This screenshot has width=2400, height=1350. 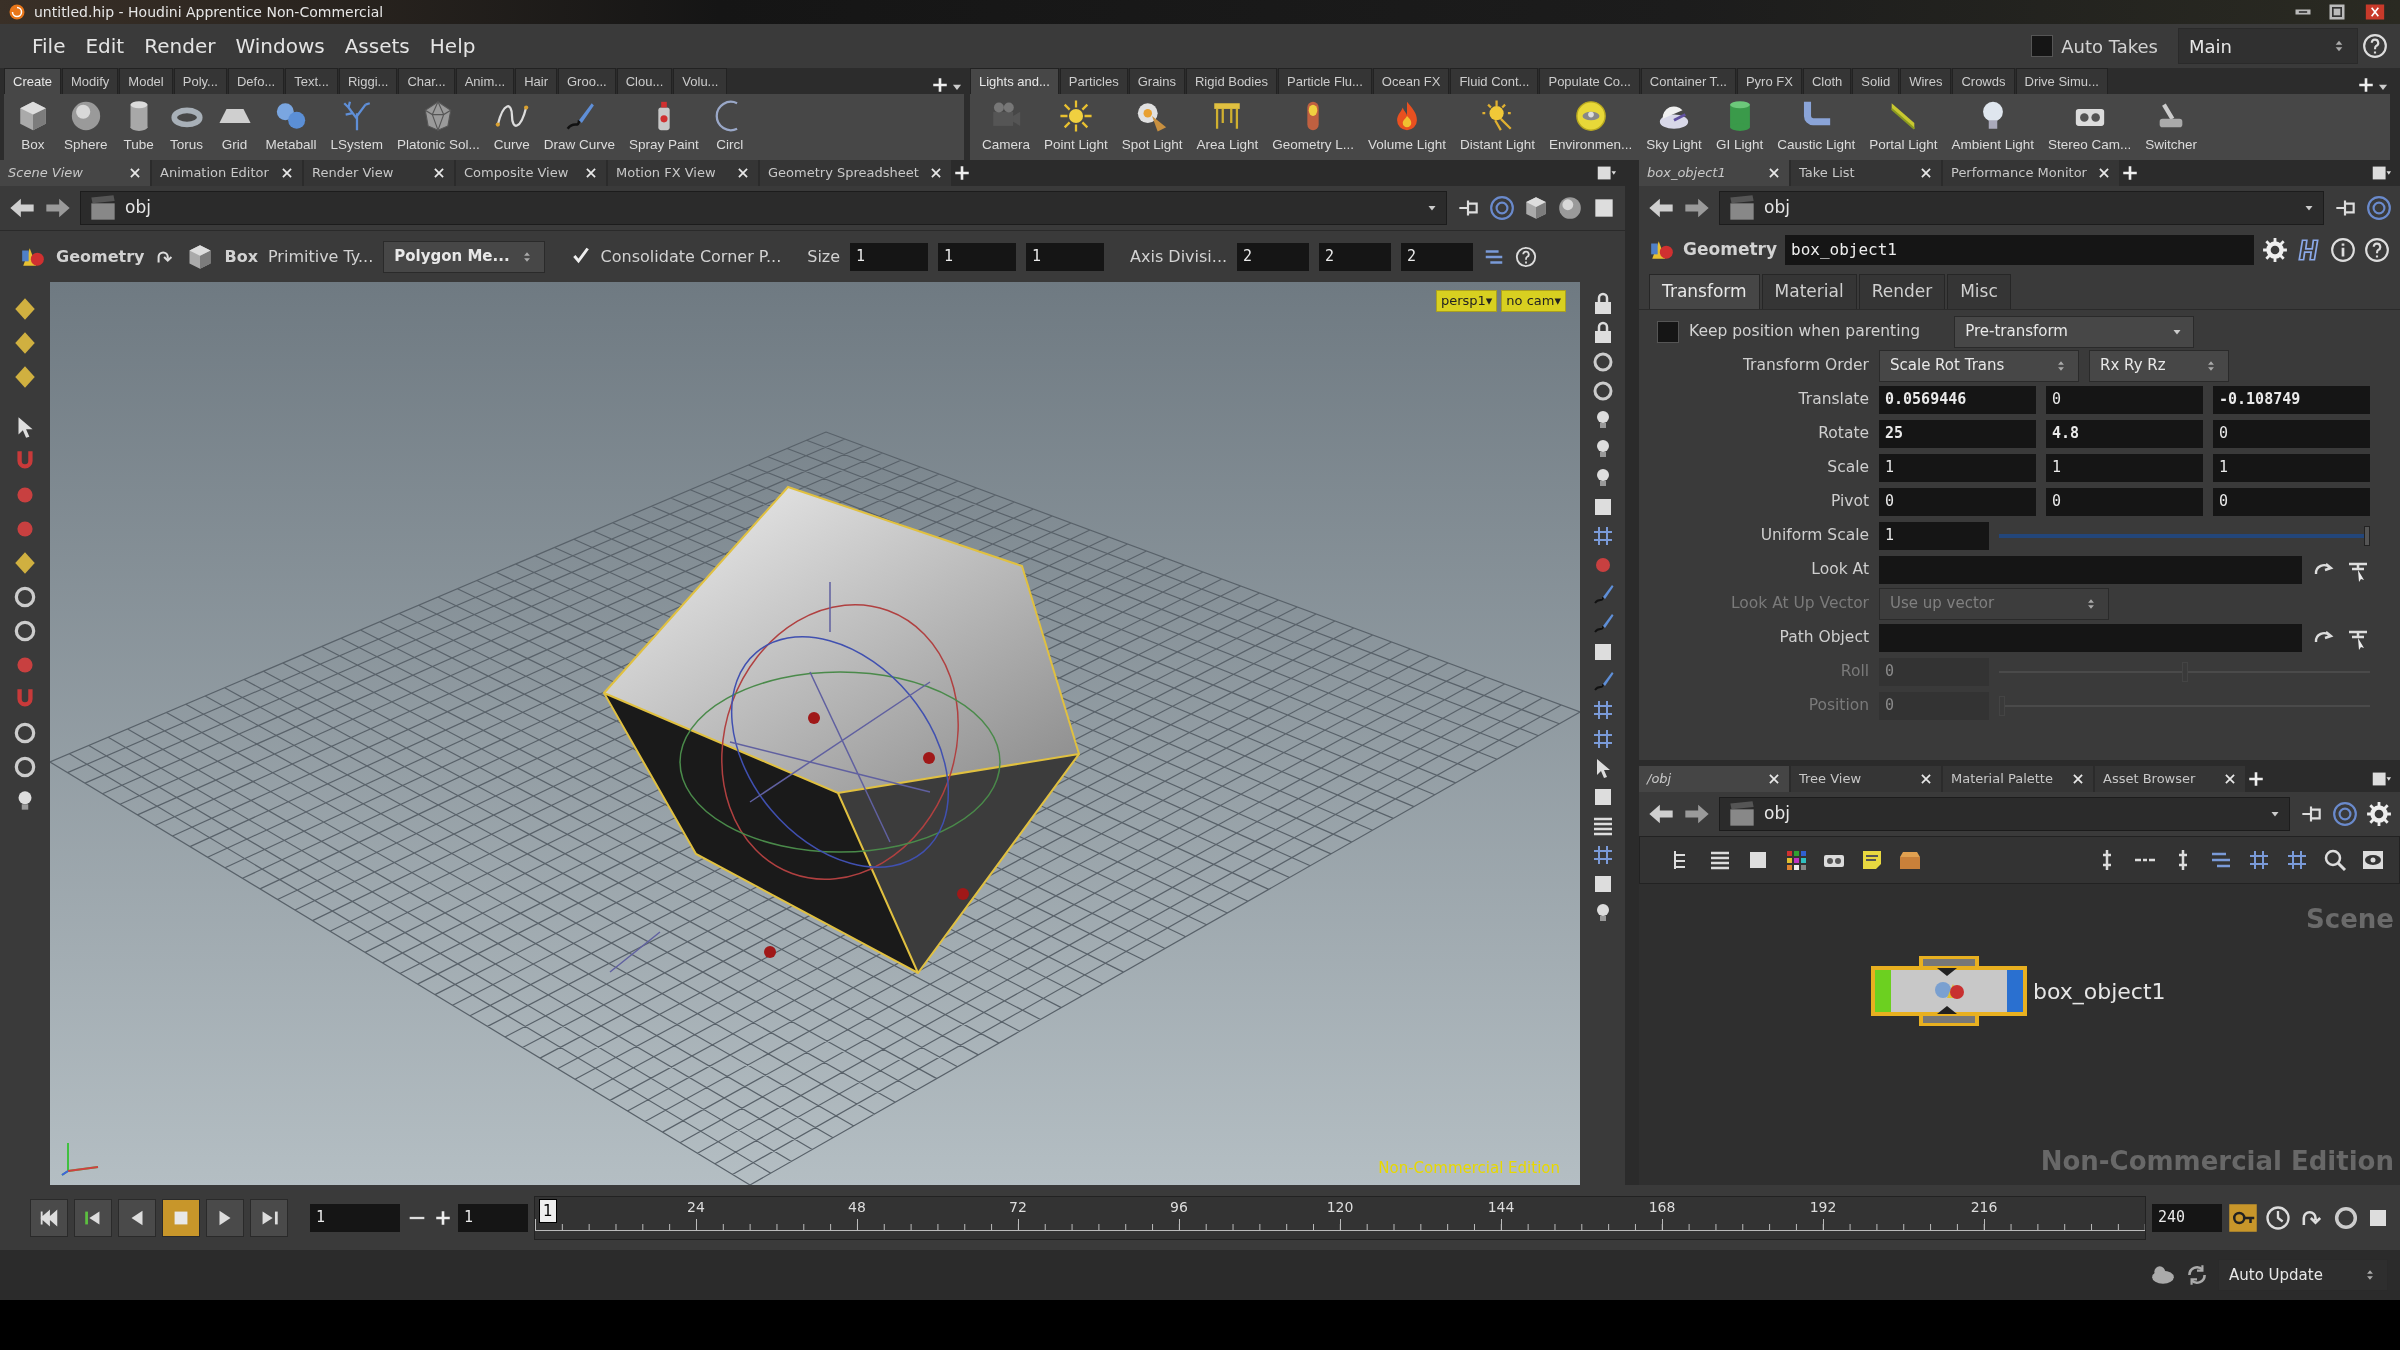 I want to click on shelf-tab: Solid, so click(x=1876, y=80).